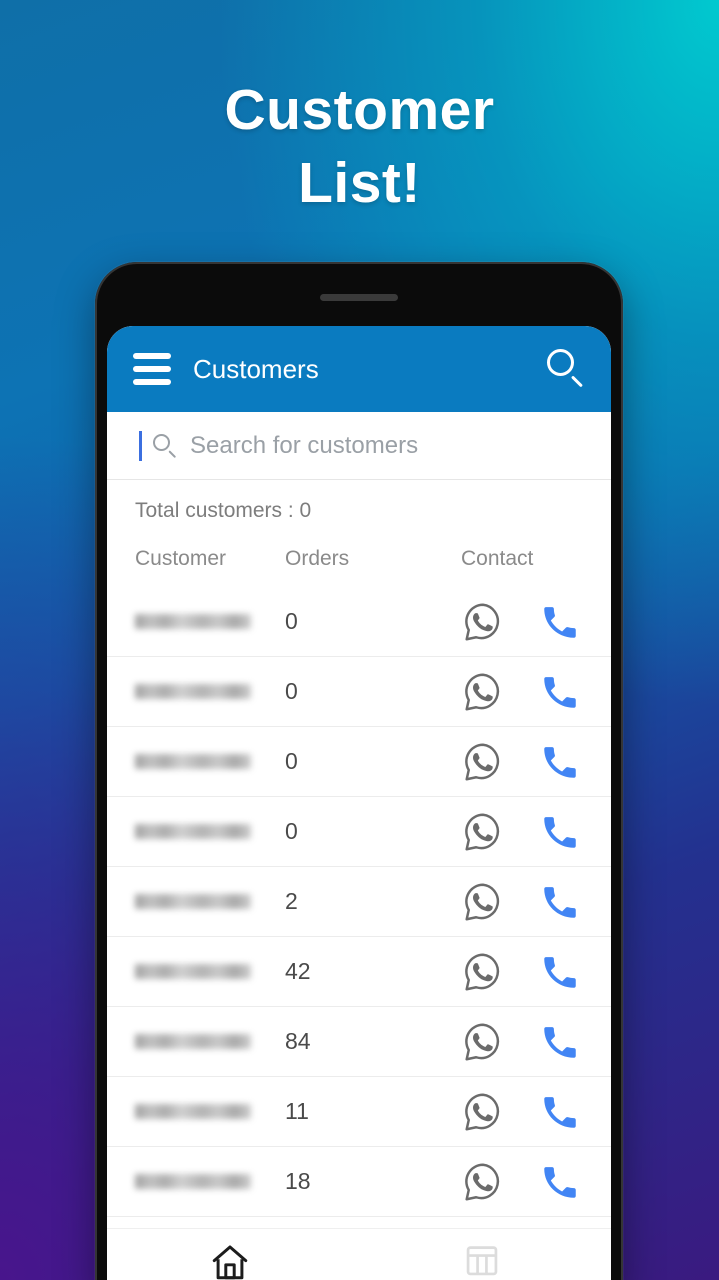 The height and width of the screenshot is (1280, 719). Describe the element at coordinates (359, 369) in the screenshot. I see `app-bar: Customers` at that location.